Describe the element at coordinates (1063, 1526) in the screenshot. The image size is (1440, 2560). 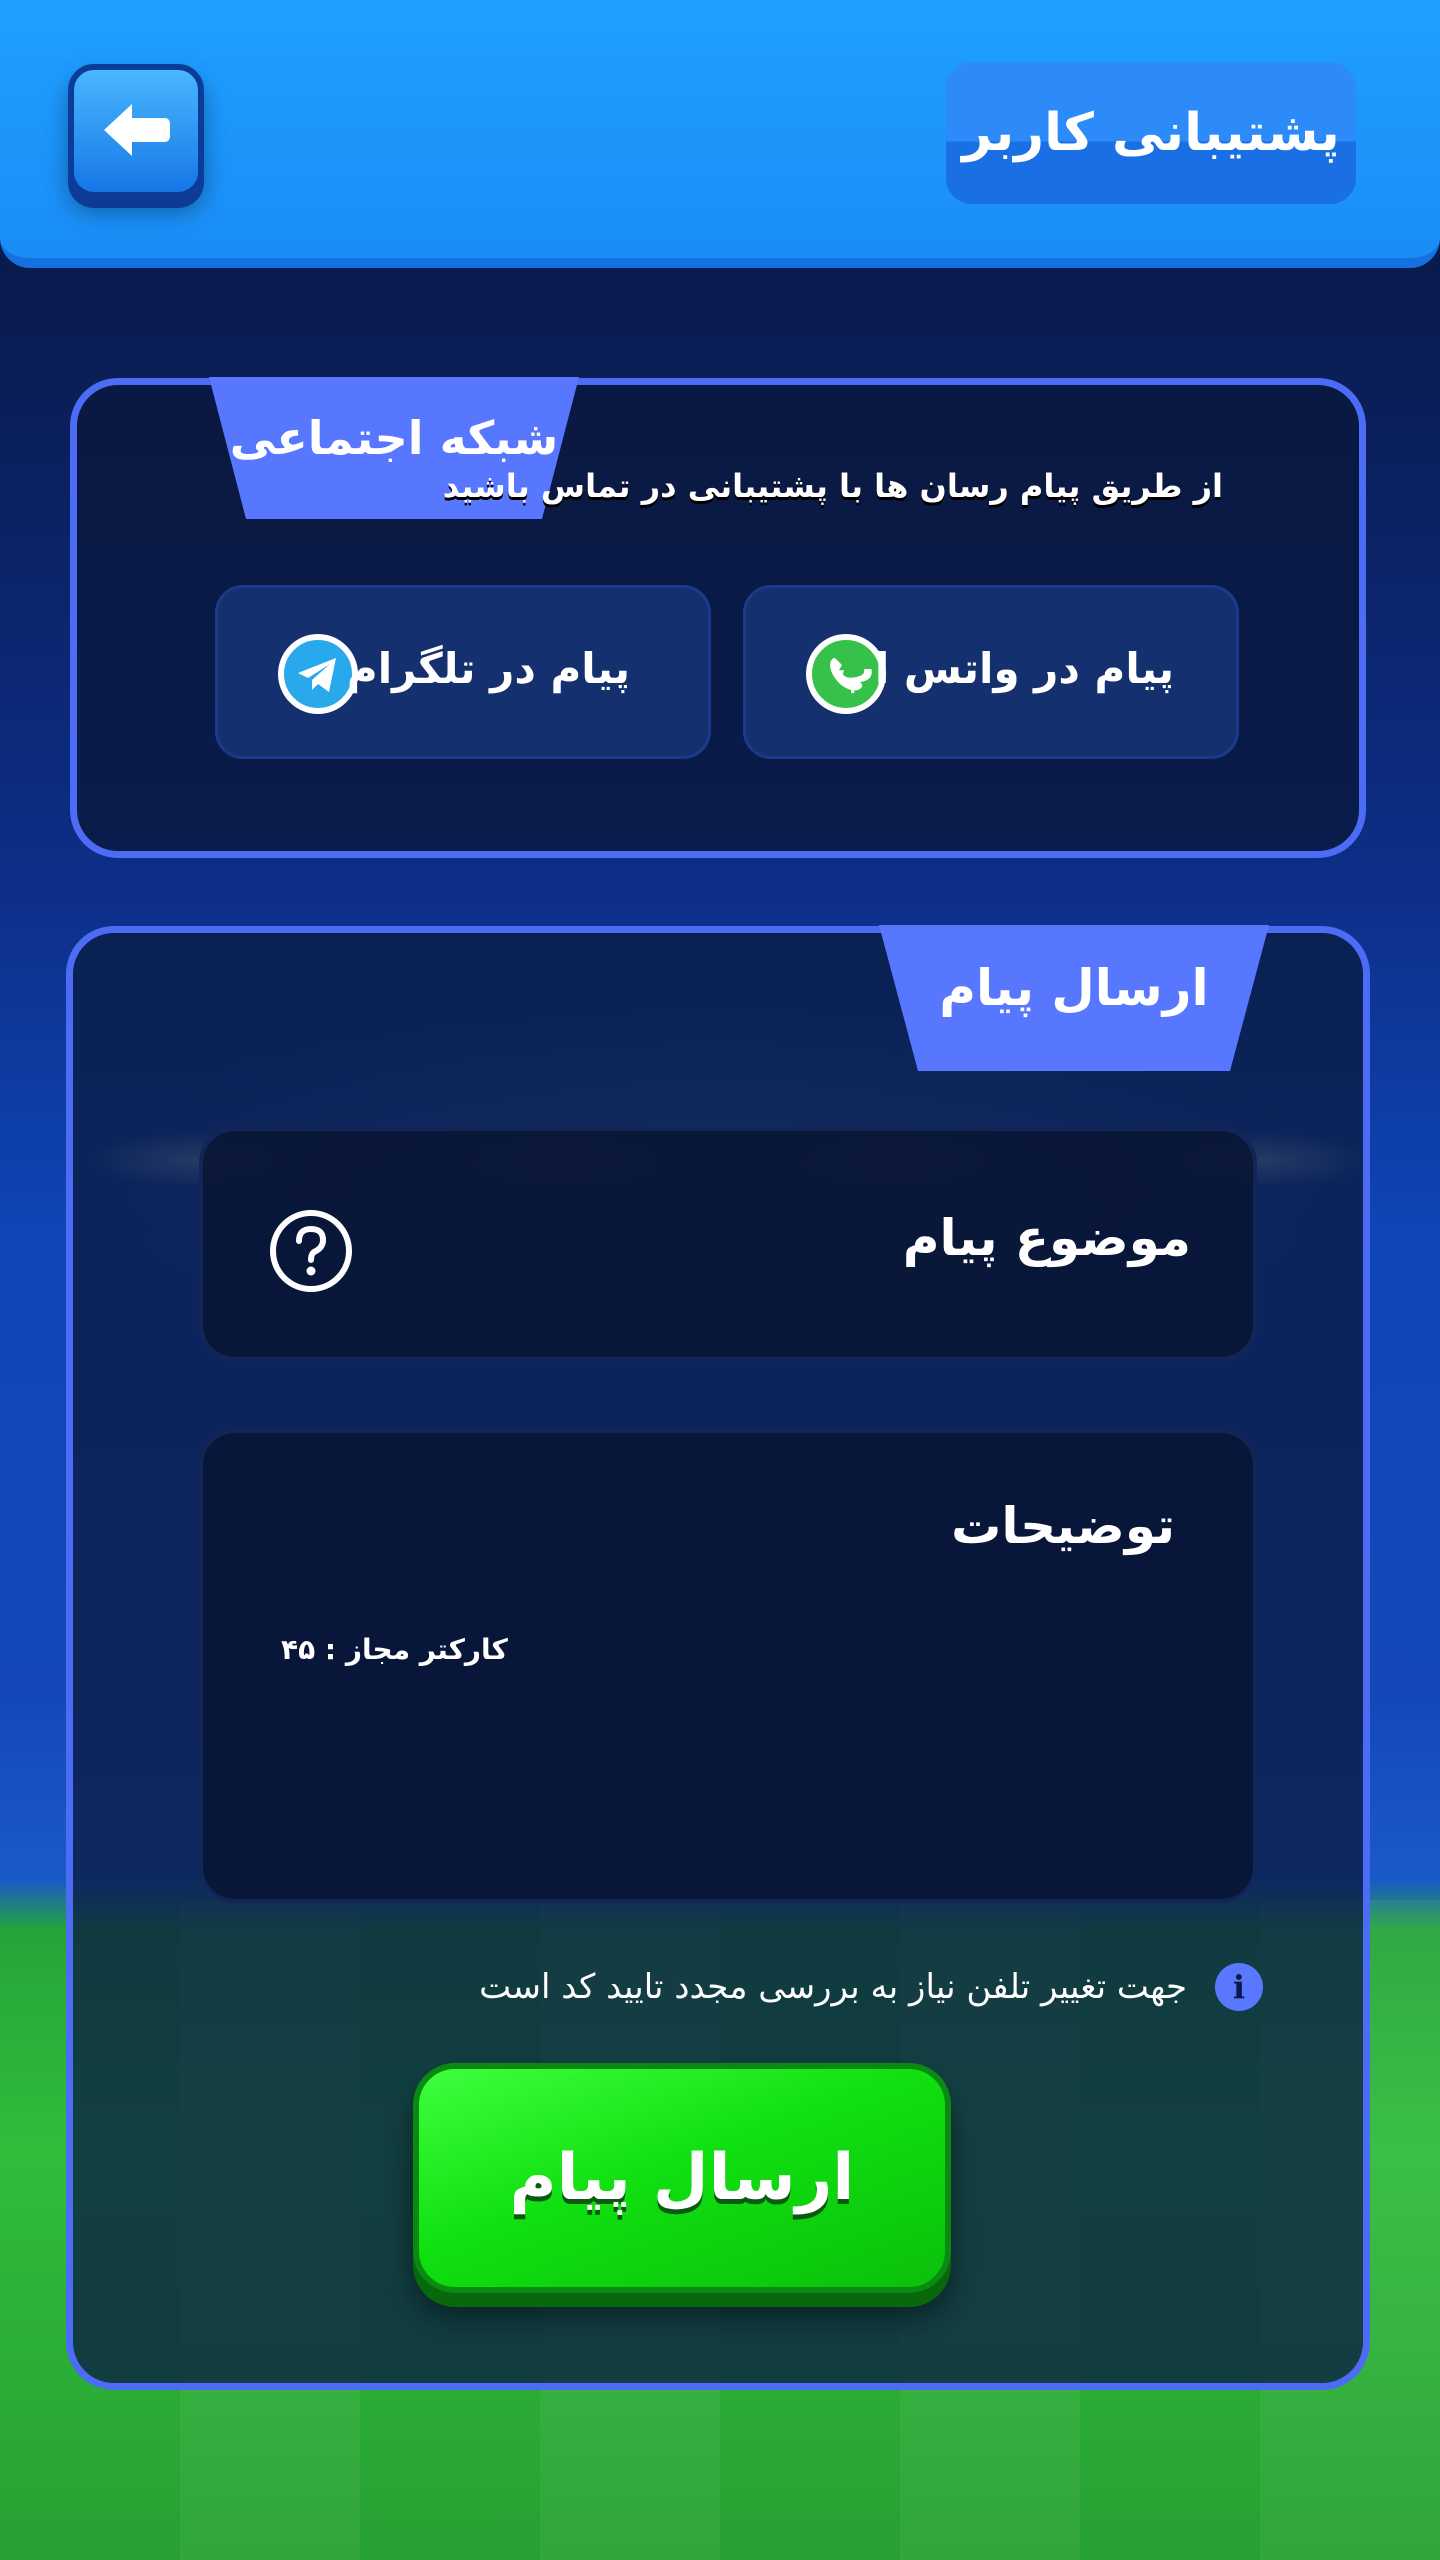
I see `description-label: توضیحات` at that location.